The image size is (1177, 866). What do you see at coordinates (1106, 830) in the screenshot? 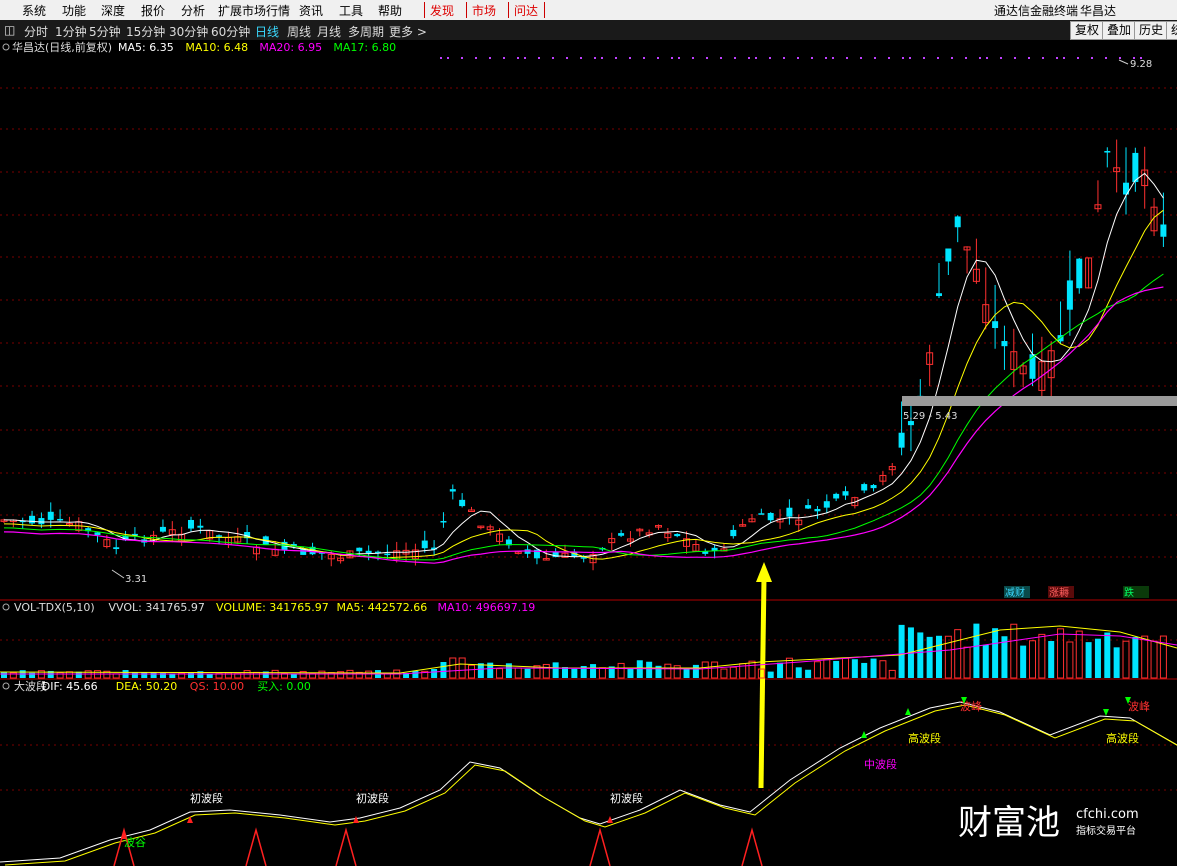
I see `watermark-slogan: 指标交易平台` at bounding box center [1106, 830].